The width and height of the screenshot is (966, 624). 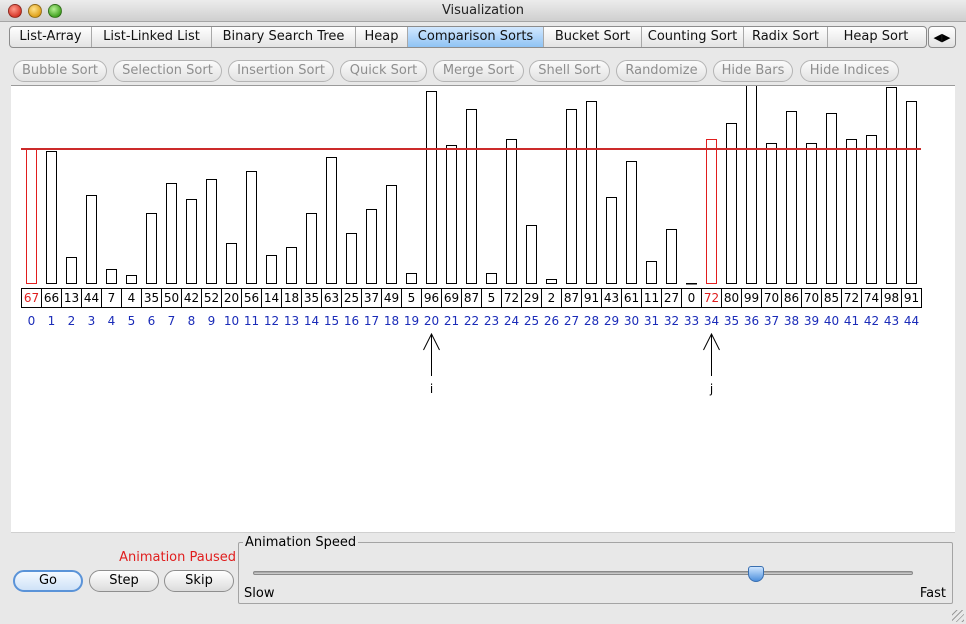 I want to click on array-index: 41, so click(x=851, y=321).